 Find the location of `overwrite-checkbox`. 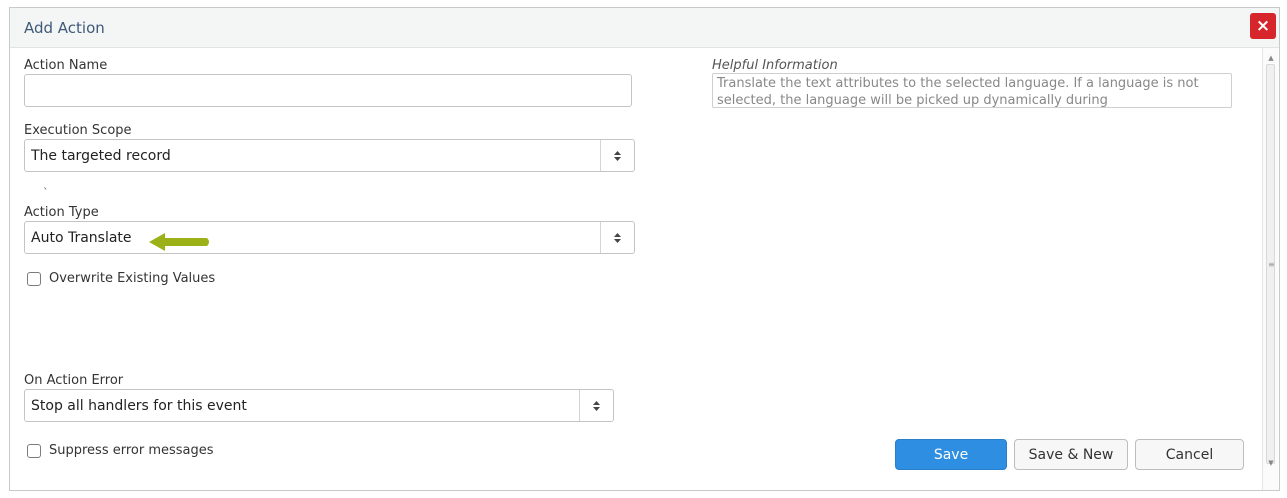

overwrite-checkbox is located at coordinates (34, 279).